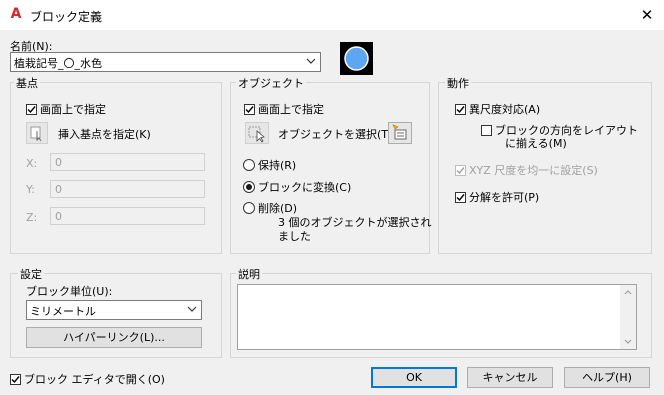  What do you see at coordinates (510, 377) in the screenshot?
I see `cancel-button: キャンセル` at bounding box center [510, 377].